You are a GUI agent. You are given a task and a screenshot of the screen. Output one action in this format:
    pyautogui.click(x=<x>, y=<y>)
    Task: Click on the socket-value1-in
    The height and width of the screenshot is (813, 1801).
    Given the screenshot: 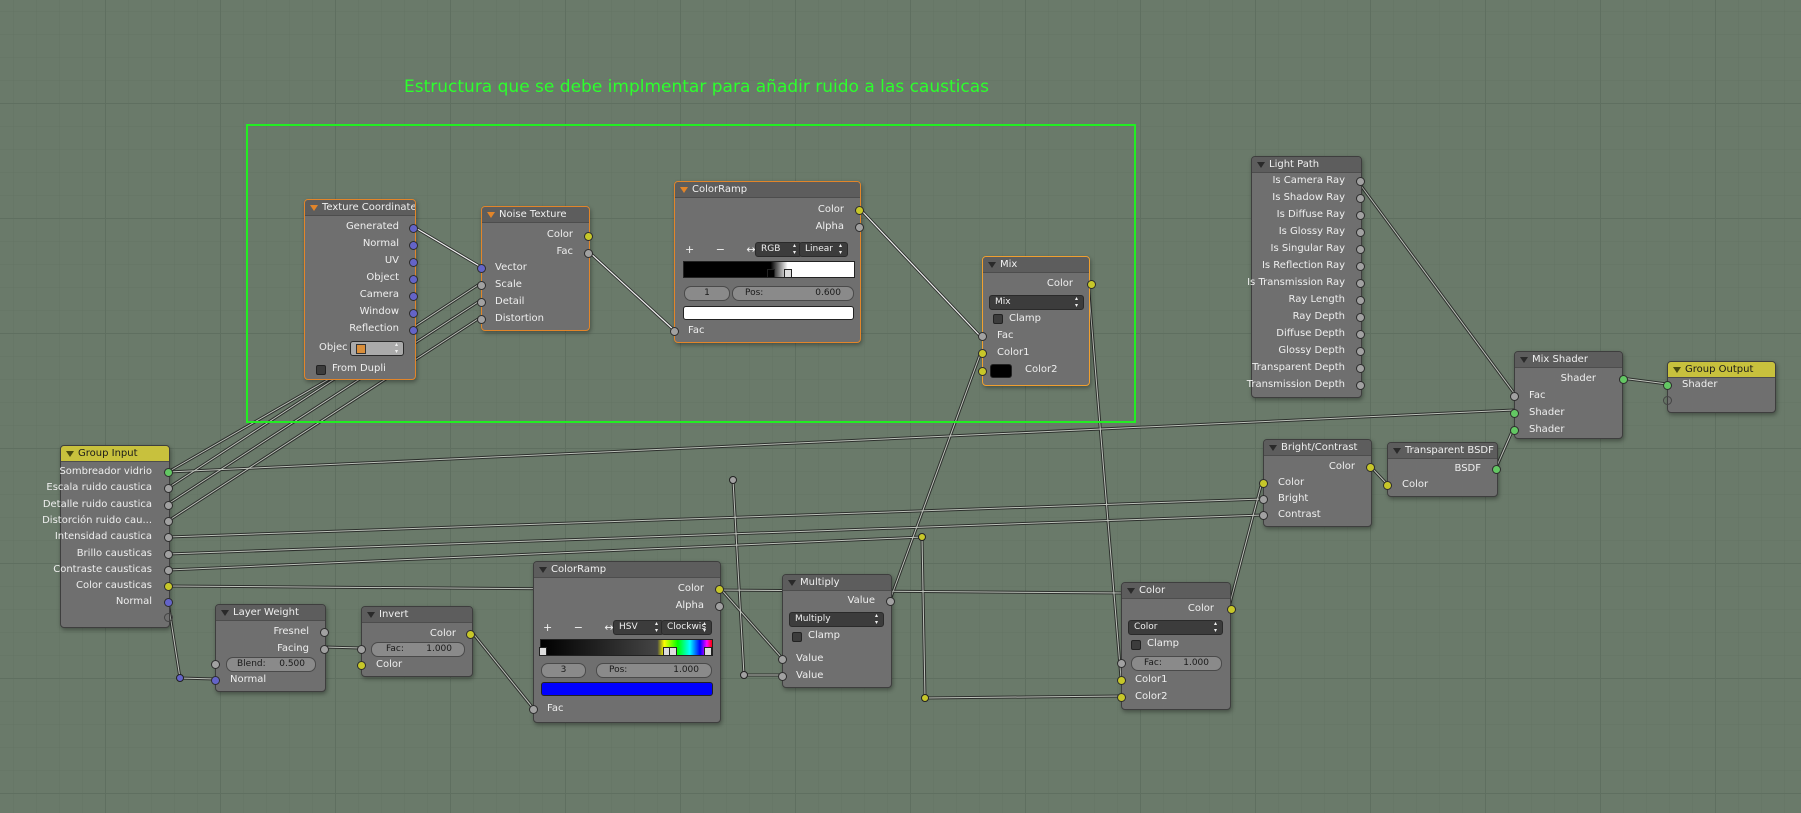 What is the action you would take?
    pyautogui.click(x=782, y=659)
    